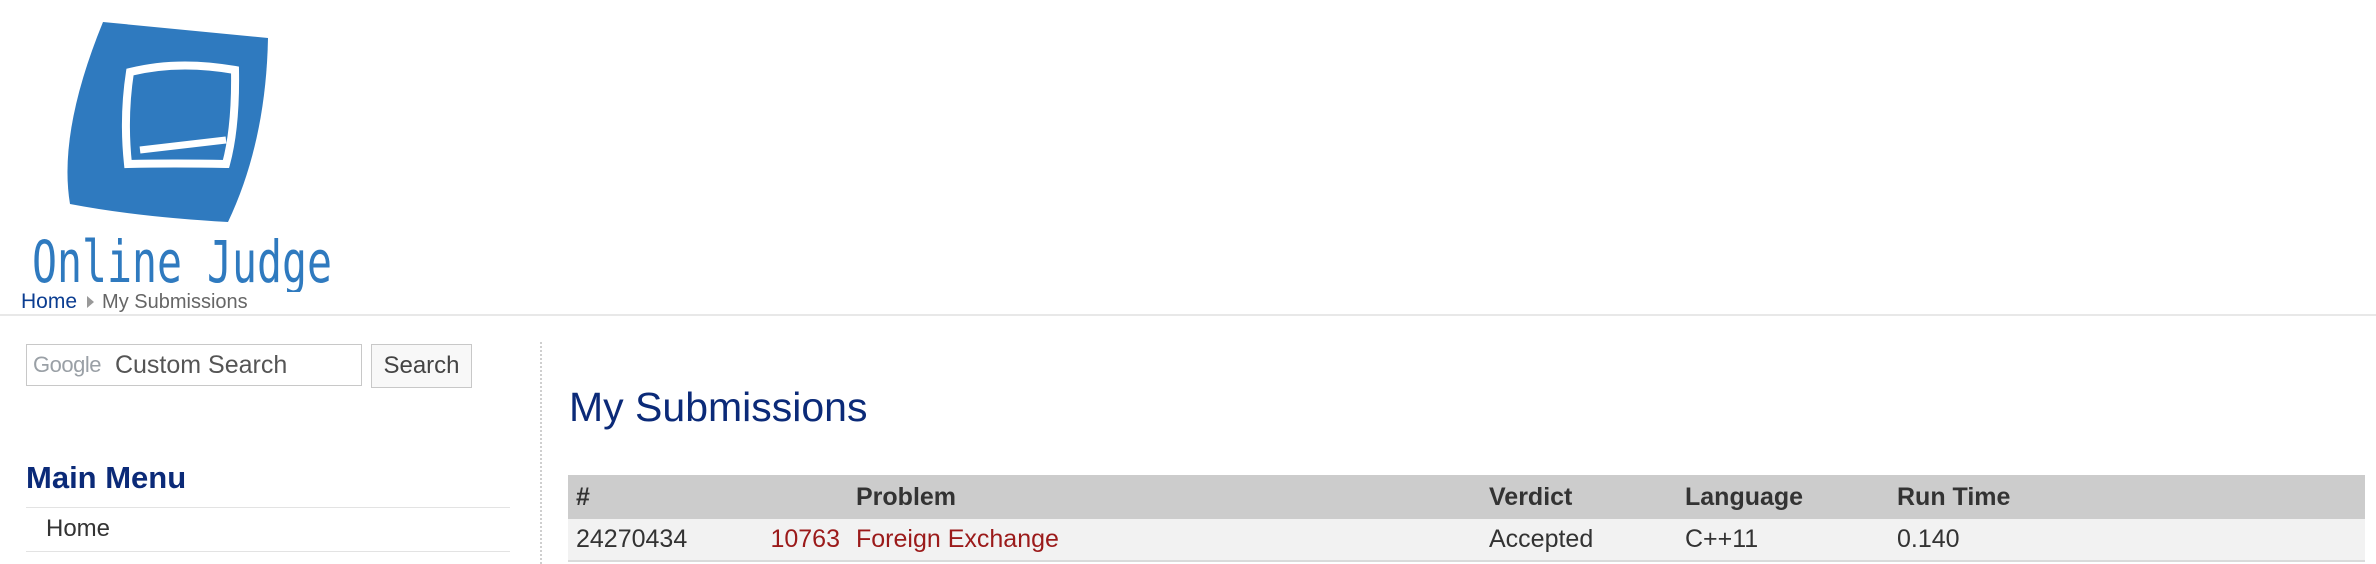 The width and height of the screenshot is (2376, 564). Describe the element at coordinates (182, 260) in the screenshot. I see `logo-text: Online Judge` at that location.